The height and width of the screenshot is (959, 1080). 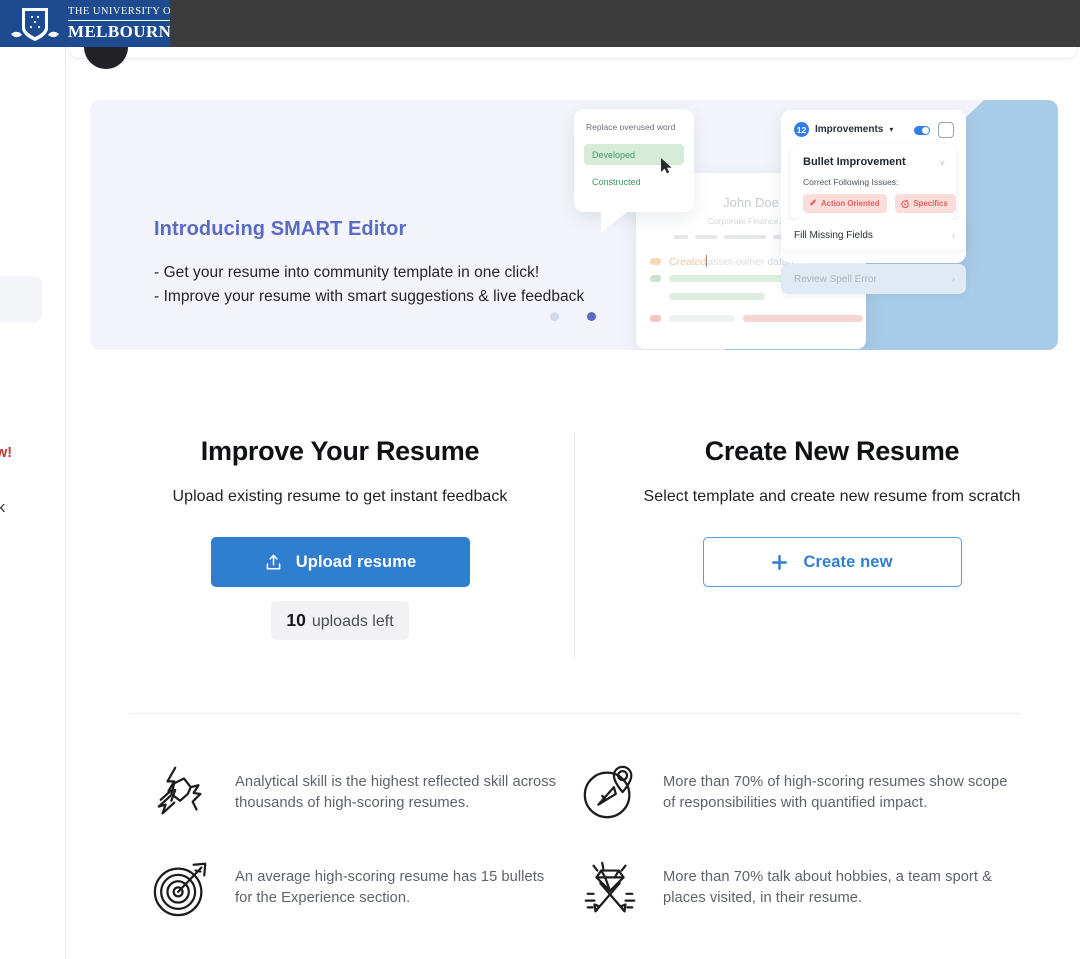 I want to click on plus-icon, so click(x=780, y=562).